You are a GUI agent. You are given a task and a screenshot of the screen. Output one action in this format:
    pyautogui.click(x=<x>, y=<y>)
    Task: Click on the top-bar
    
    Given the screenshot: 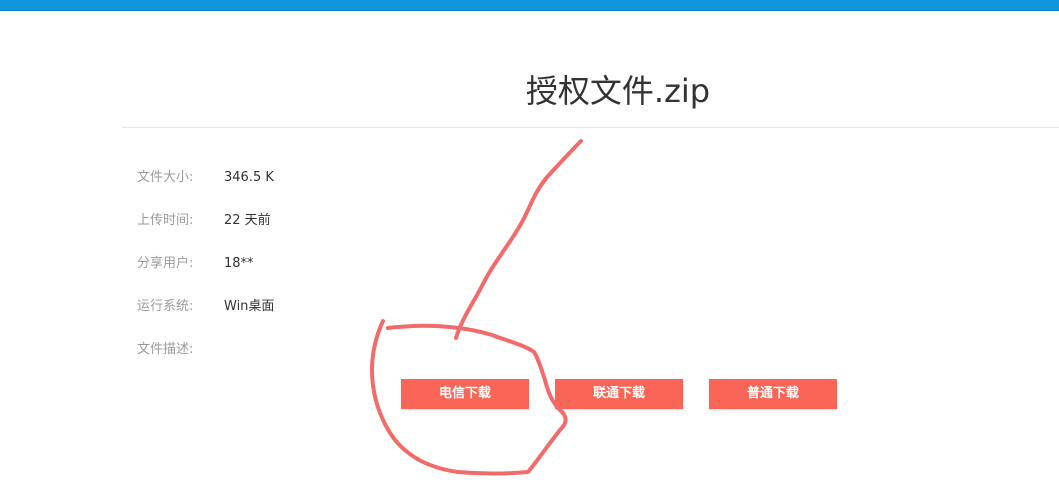 What is the action you would take?
    pyautogui.click(x=529, y=5)
    